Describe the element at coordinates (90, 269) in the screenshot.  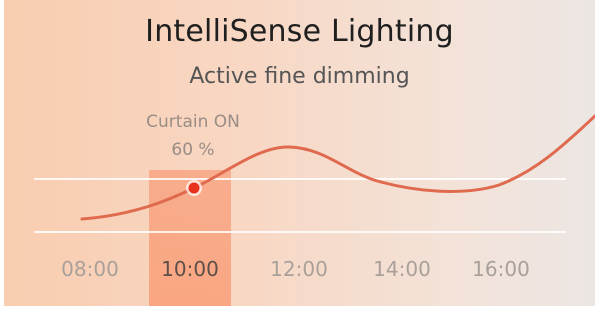
I see `tick-label-0800: 08:00` at that location.